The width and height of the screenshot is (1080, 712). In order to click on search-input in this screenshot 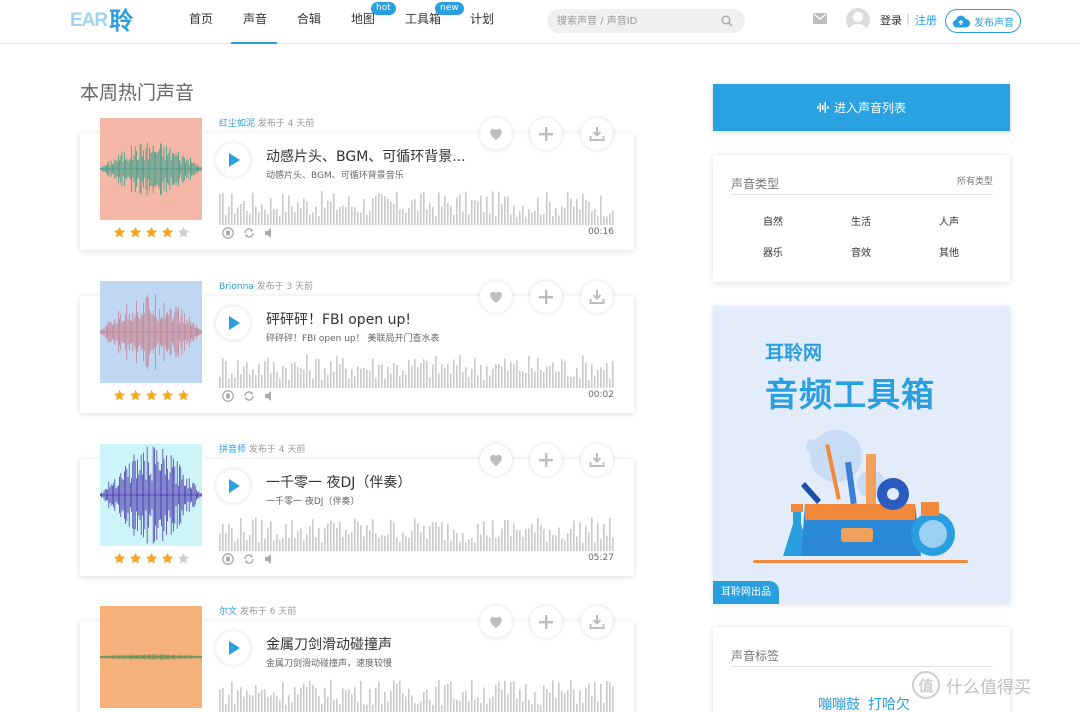, I will do `click(637, 21)`.